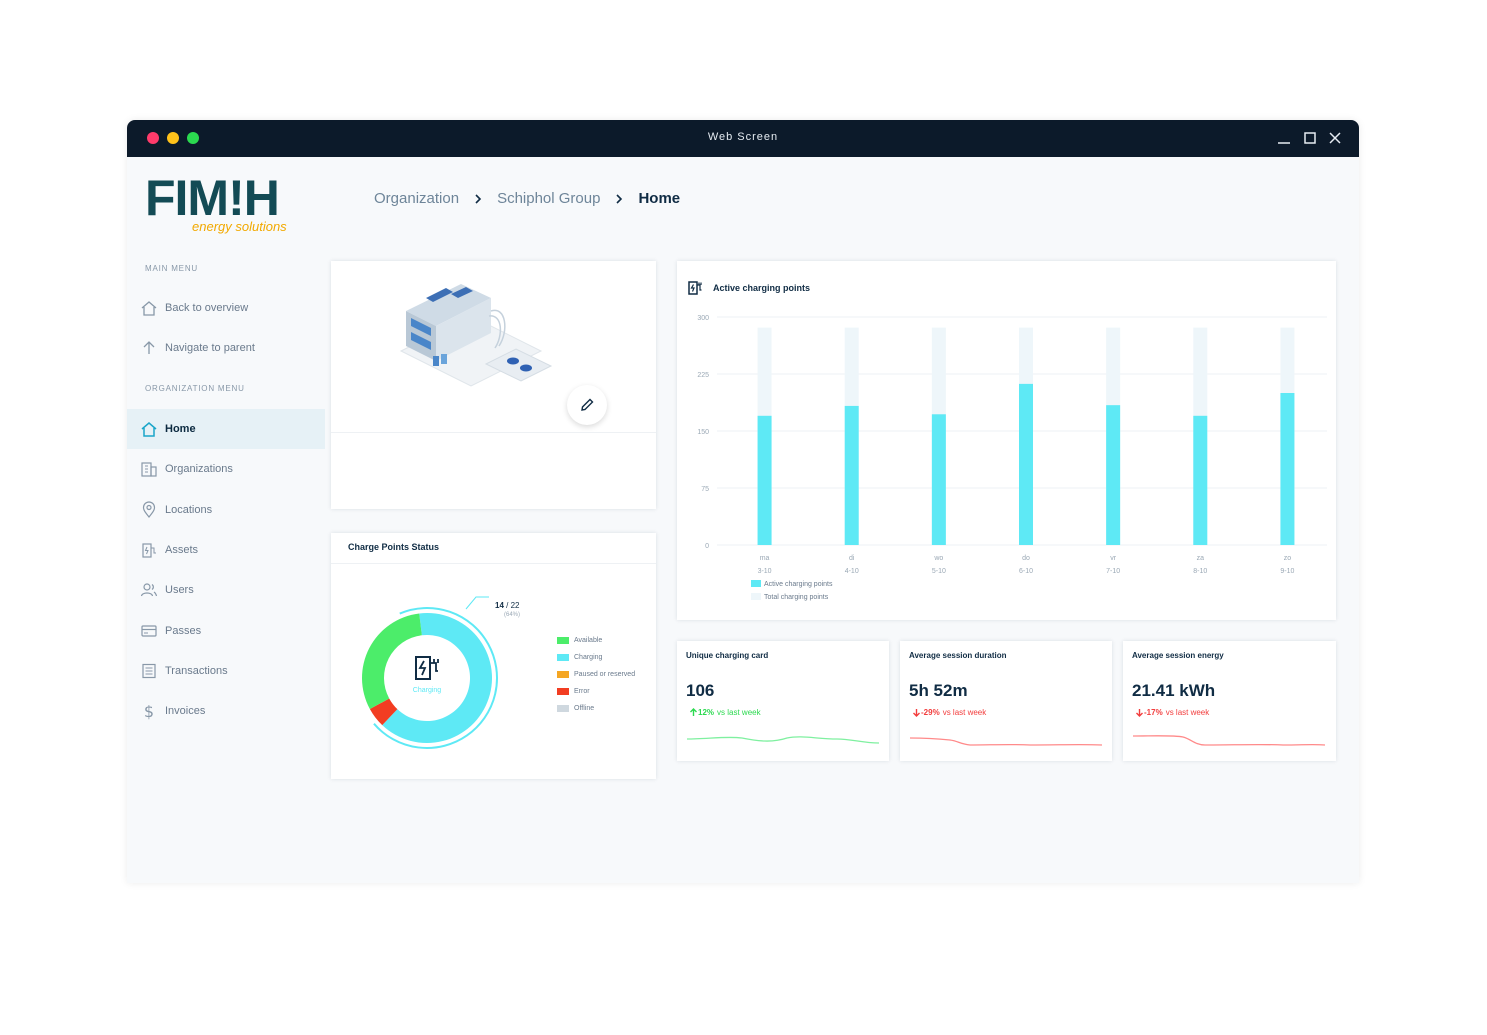 The image size is (1487, 1035). Describe the element at coordinates (1310, 138) in the screenshot. I see `maximize-icon` at that location.